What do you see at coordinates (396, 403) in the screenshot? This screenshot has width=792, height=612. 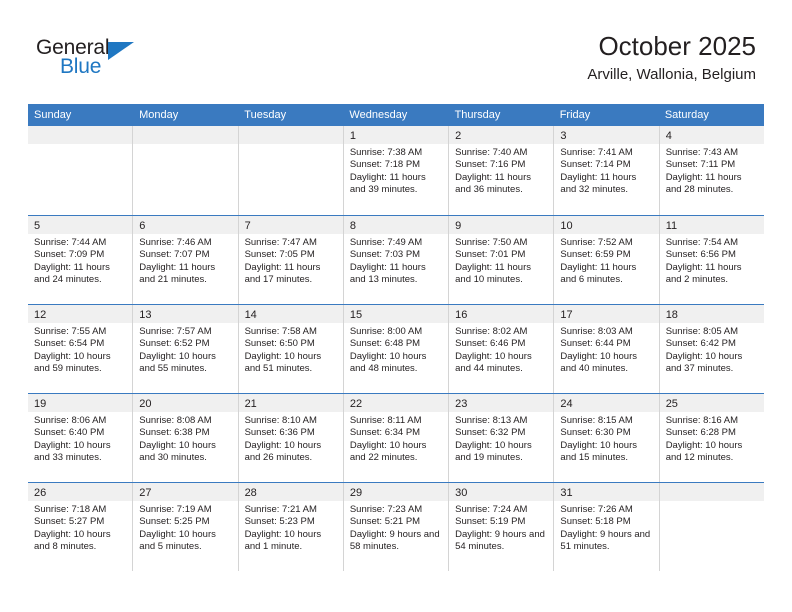 I see `day-number-band: 22` at bounding box center [396, 403].